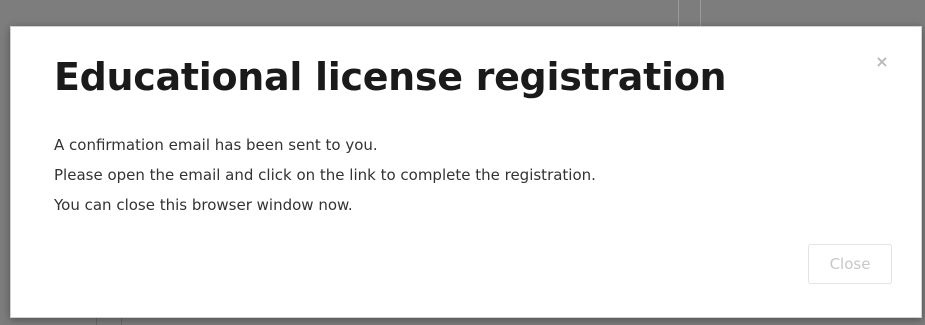 The height and width of the screenshot is (325, 925). What do you see at coordinates (882, 62) in the screenshot?
I see `close-icon: ×` at bounding box center [882, 62].